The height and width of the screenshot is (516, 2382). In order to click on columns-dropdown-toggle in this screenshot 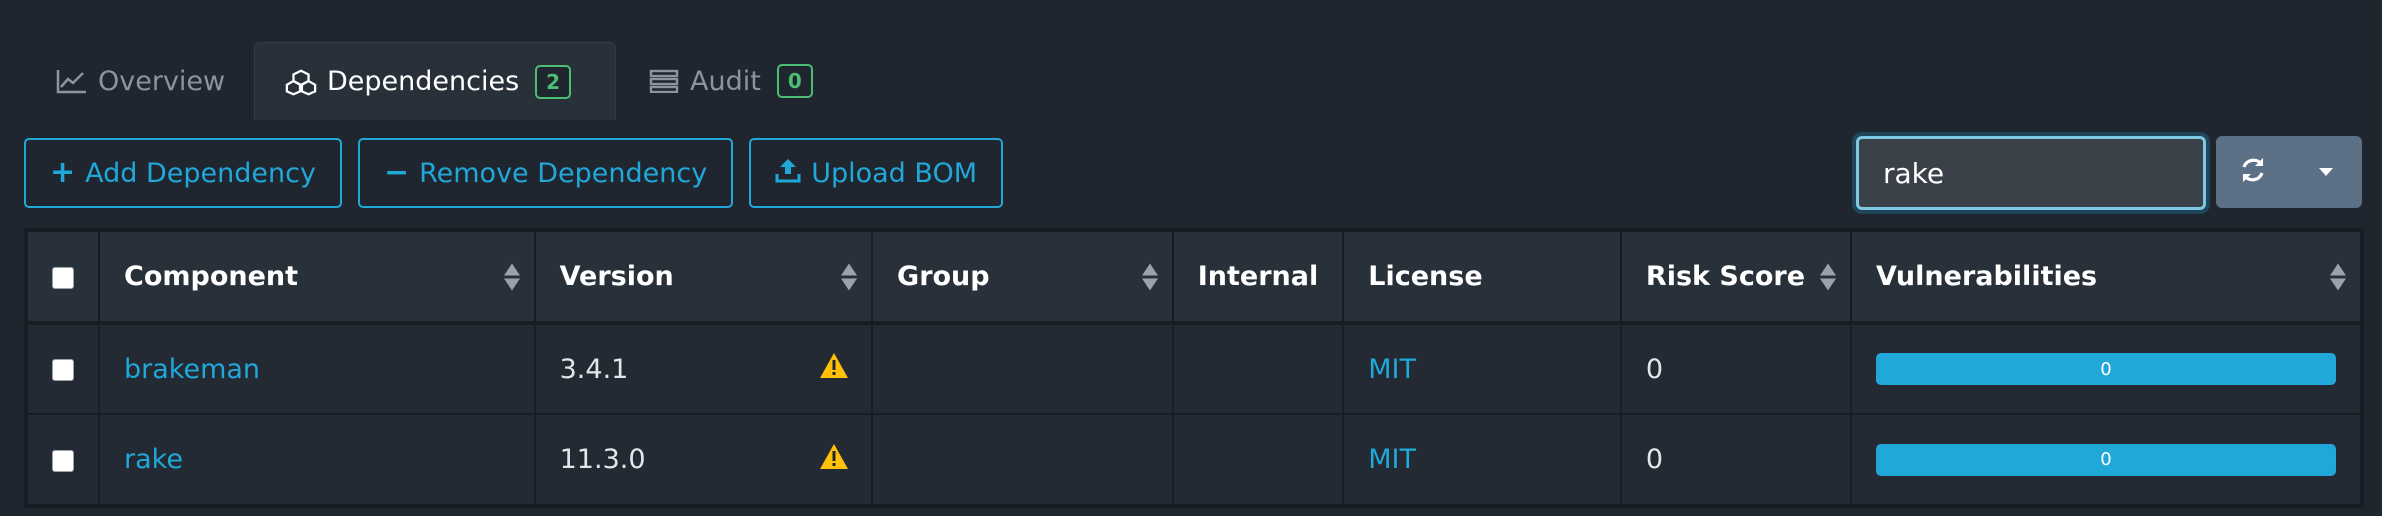, I will do `click(2326, 172)`.